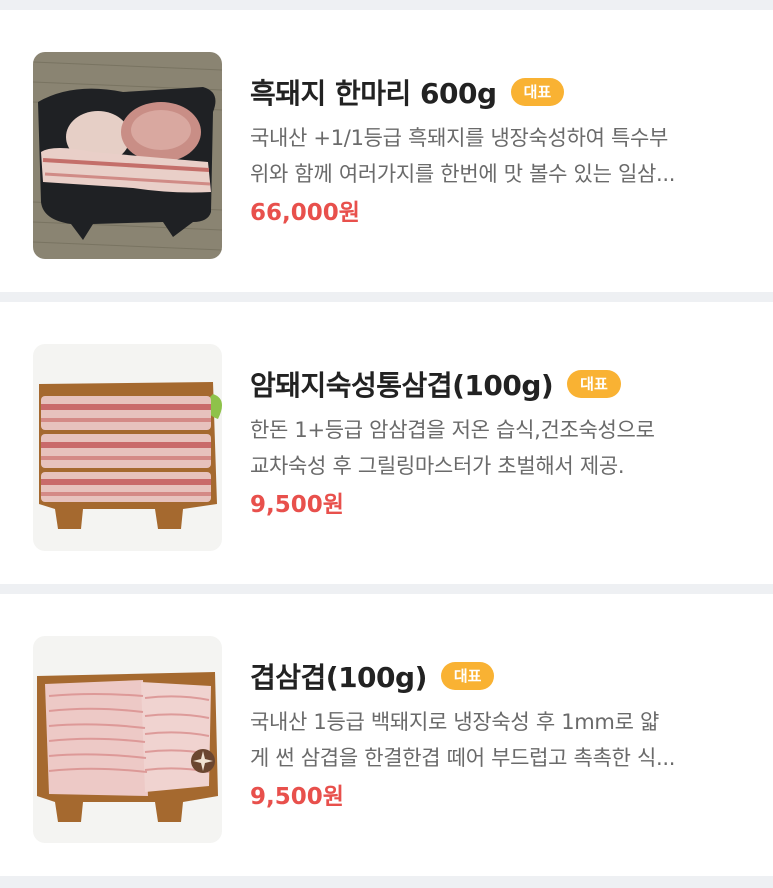 Image resolution: width=773 pixels, height=888 pixels. What do you see at coordinates (127, 155) in the screenshot?
I see `pork-whole-cuts-image` at bounding box center [127, 155].